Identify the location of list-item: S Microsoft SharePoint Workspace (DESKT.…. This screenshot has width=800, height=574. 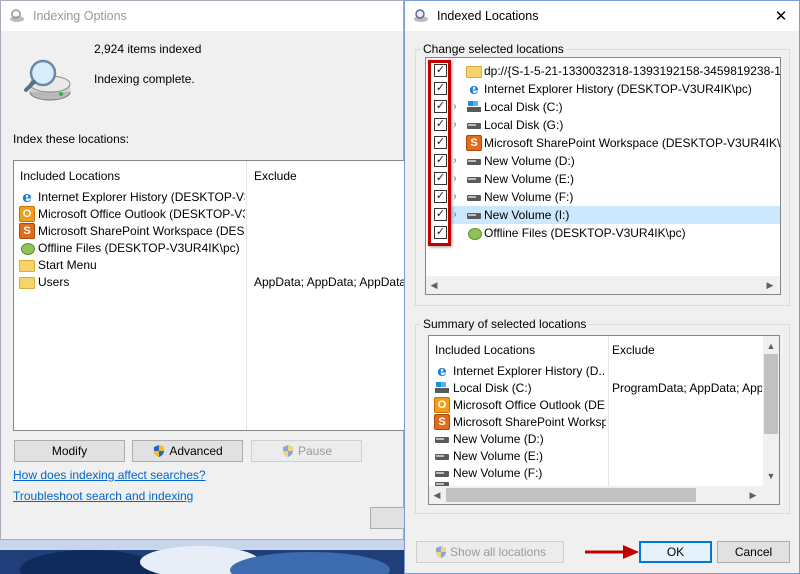
(132, 231).